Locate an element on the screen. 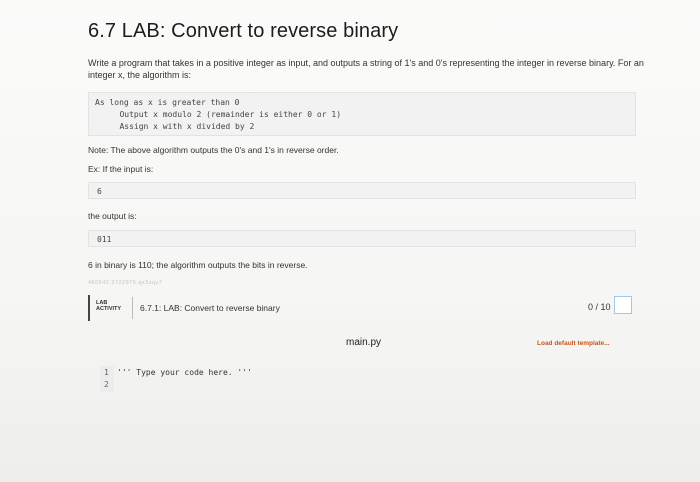 The width and height of the screenshot is (700, 482). code-line: ''' Type your code here. ''' is located at coordinates (184, 372).